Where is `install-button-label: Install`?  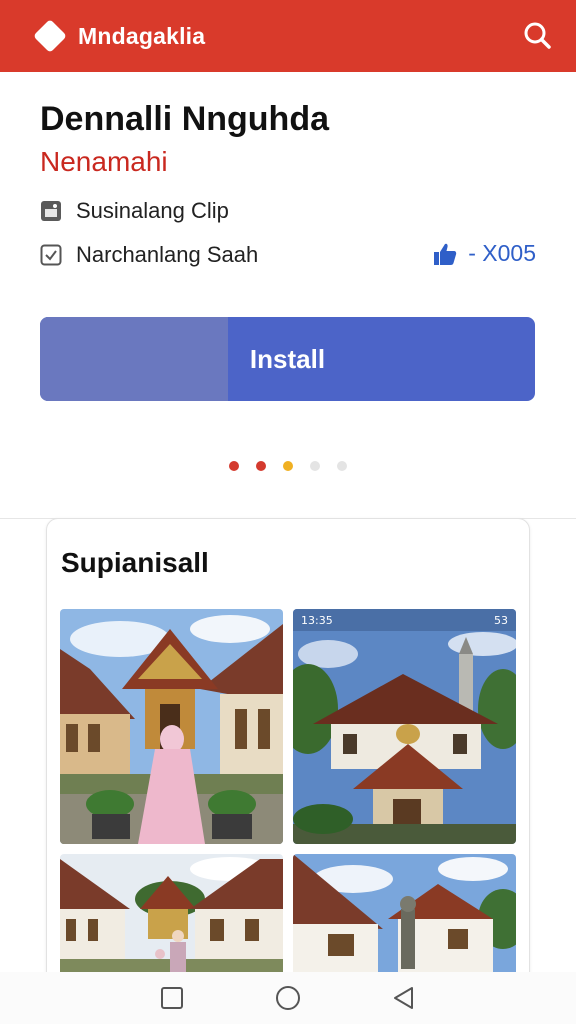
install-button-label: Install is located at coordinates (287, 358).